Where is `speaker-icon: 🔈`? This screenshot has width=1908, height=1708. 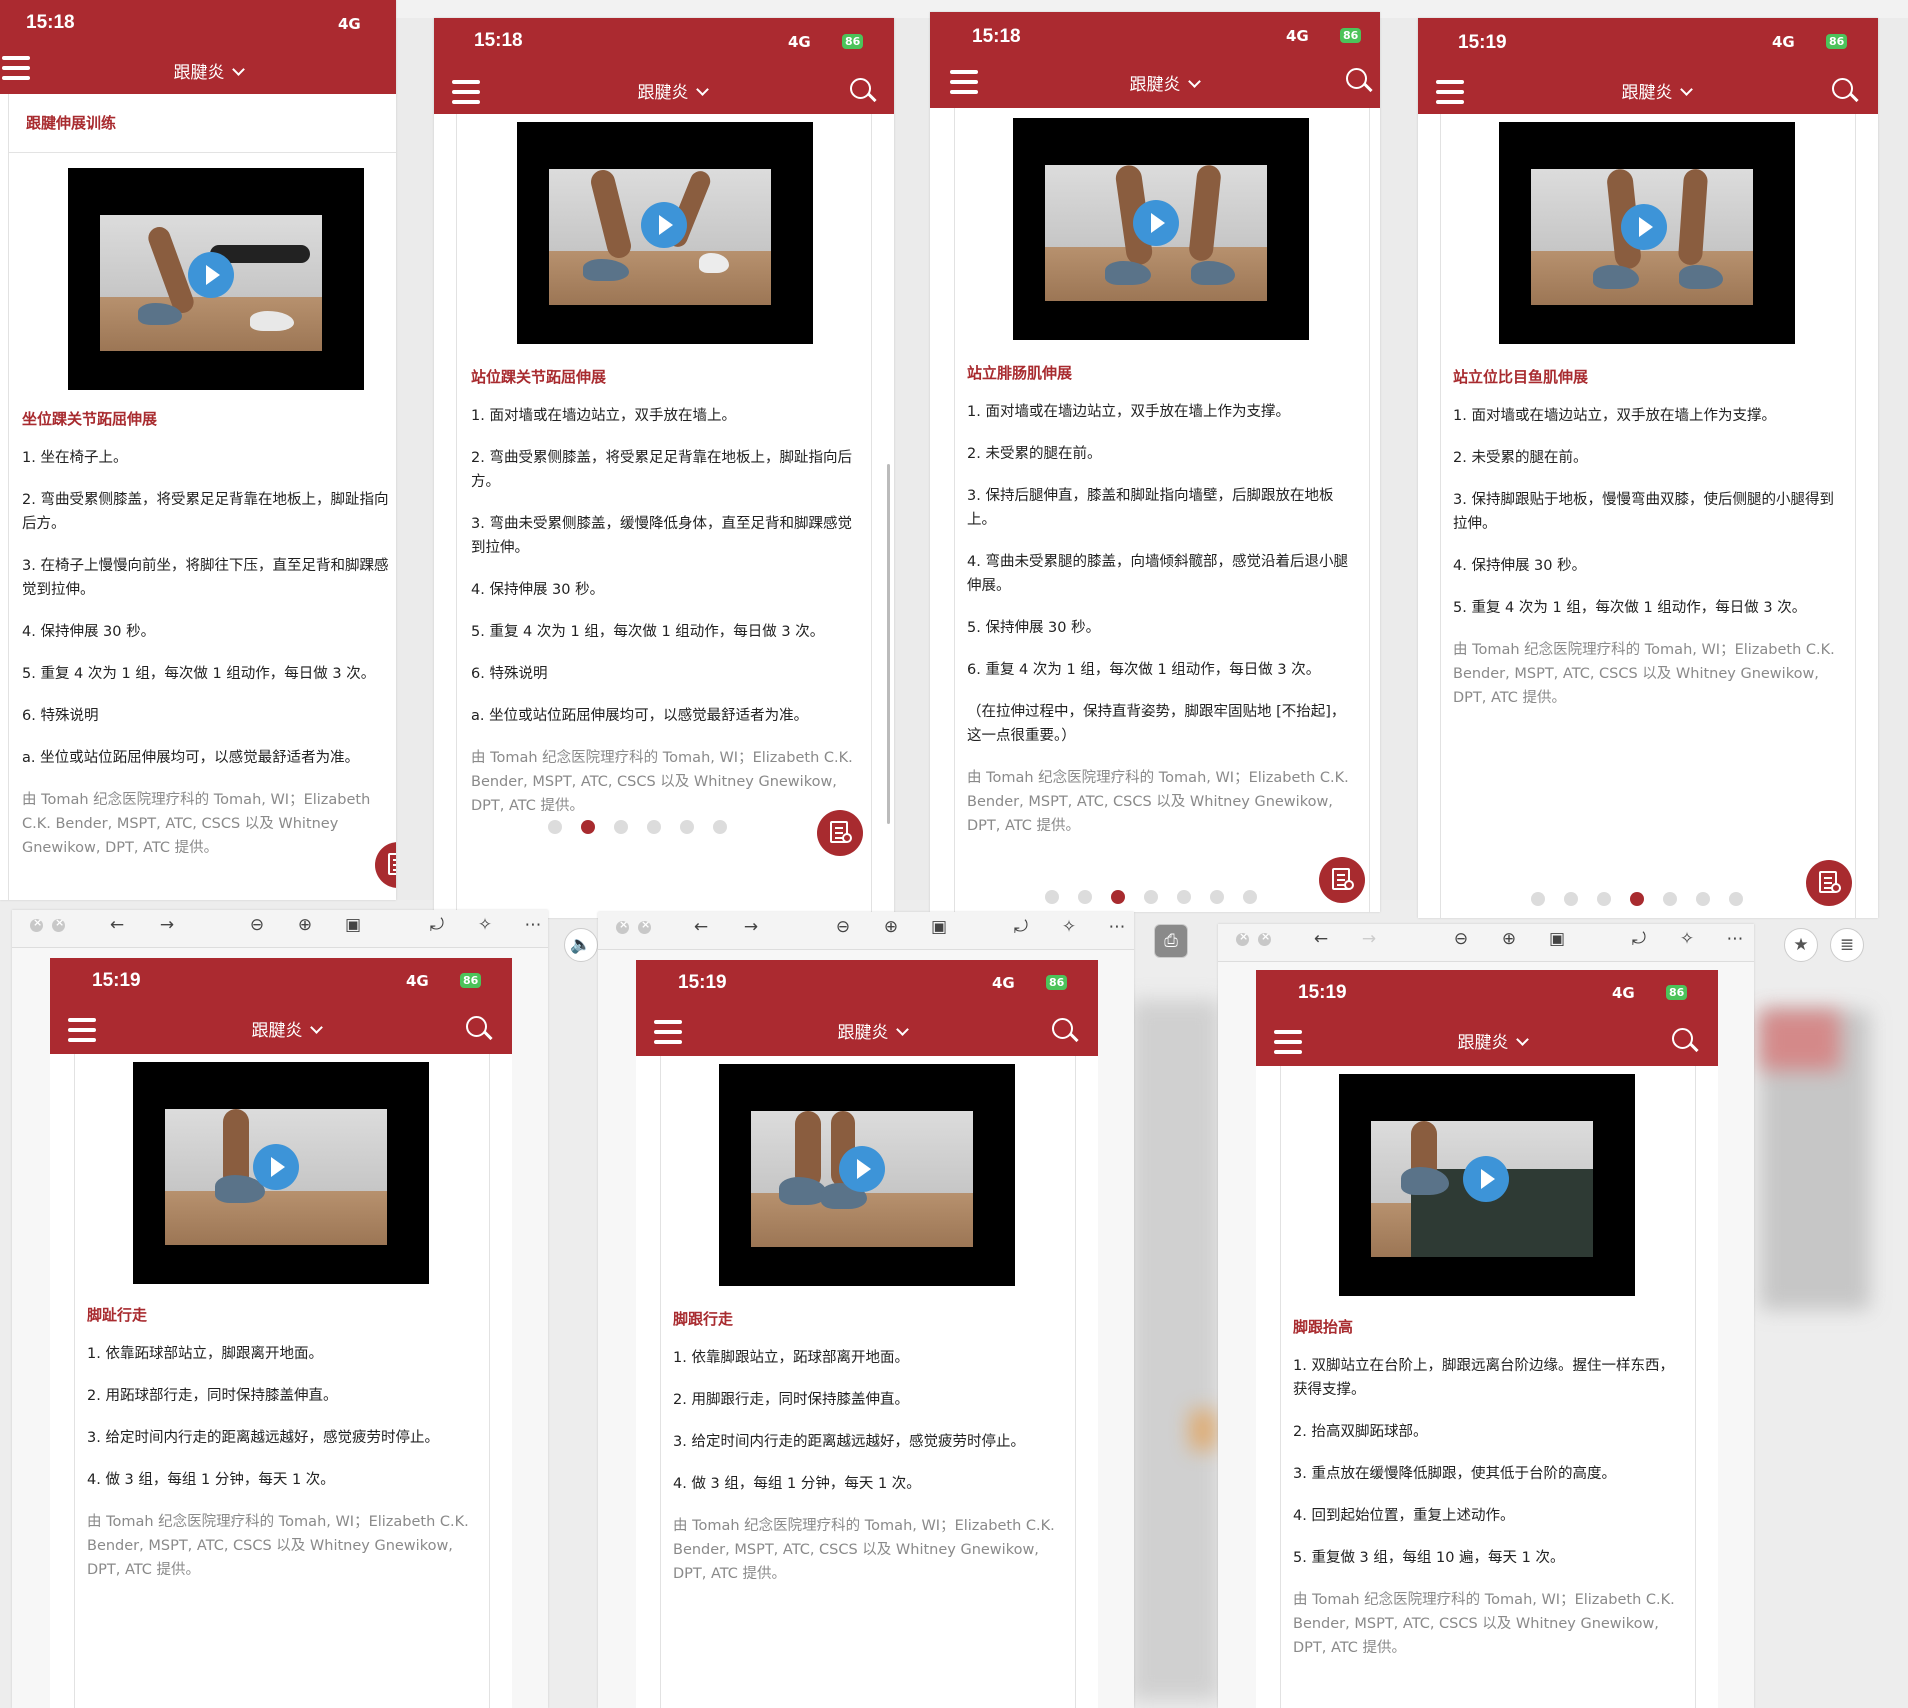 speaker-icon: 🔈 is located at coordinates (581, 945).